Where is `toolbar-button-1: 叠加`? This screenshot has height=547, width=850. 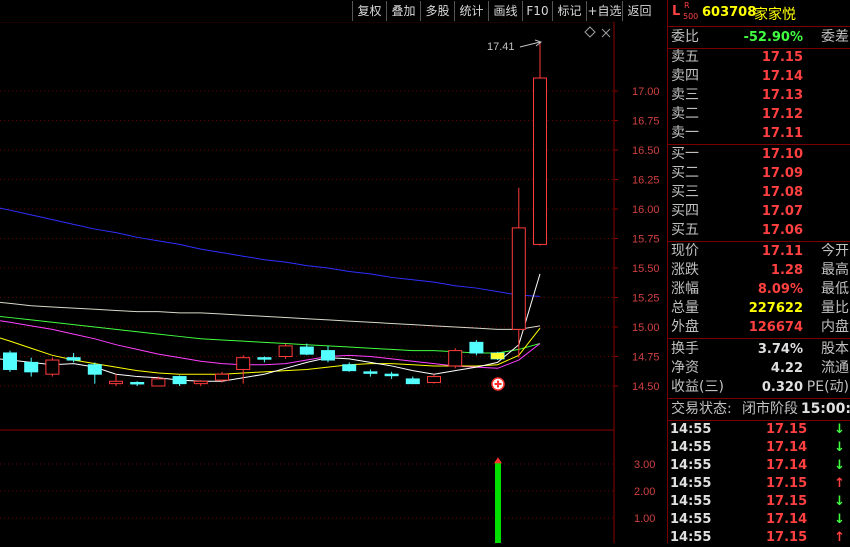 toolbar-button-1: 叠加 is located at coordinates (403, 11).